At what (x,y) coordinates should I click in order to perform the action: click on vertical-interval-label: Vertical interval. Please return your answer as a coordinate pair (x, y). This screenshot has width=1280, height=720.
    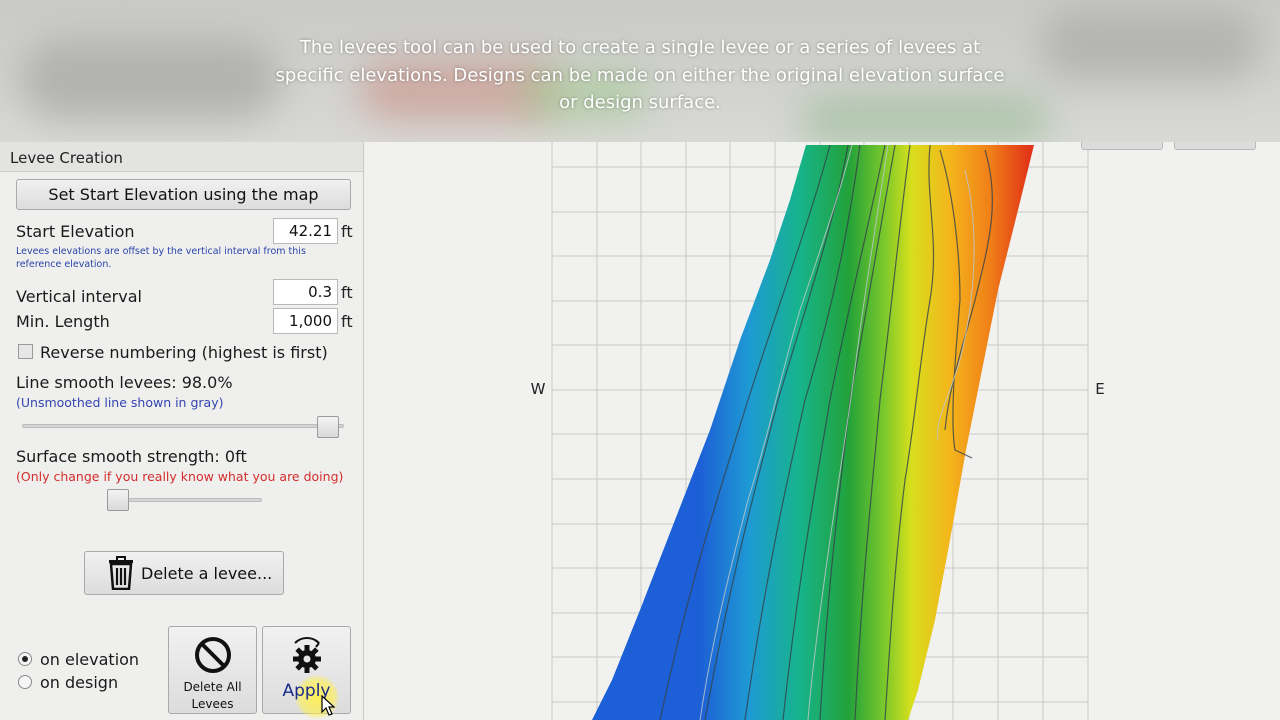
    Looking at the image, I should click on (79, 296).